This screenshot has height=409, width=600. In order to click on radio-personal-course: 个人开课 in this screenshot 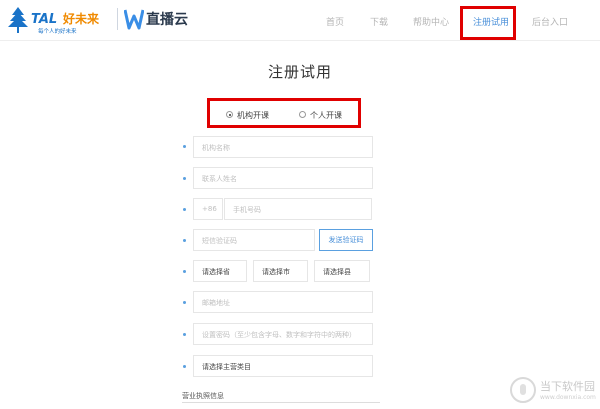, I will do `click(320, 115)`.